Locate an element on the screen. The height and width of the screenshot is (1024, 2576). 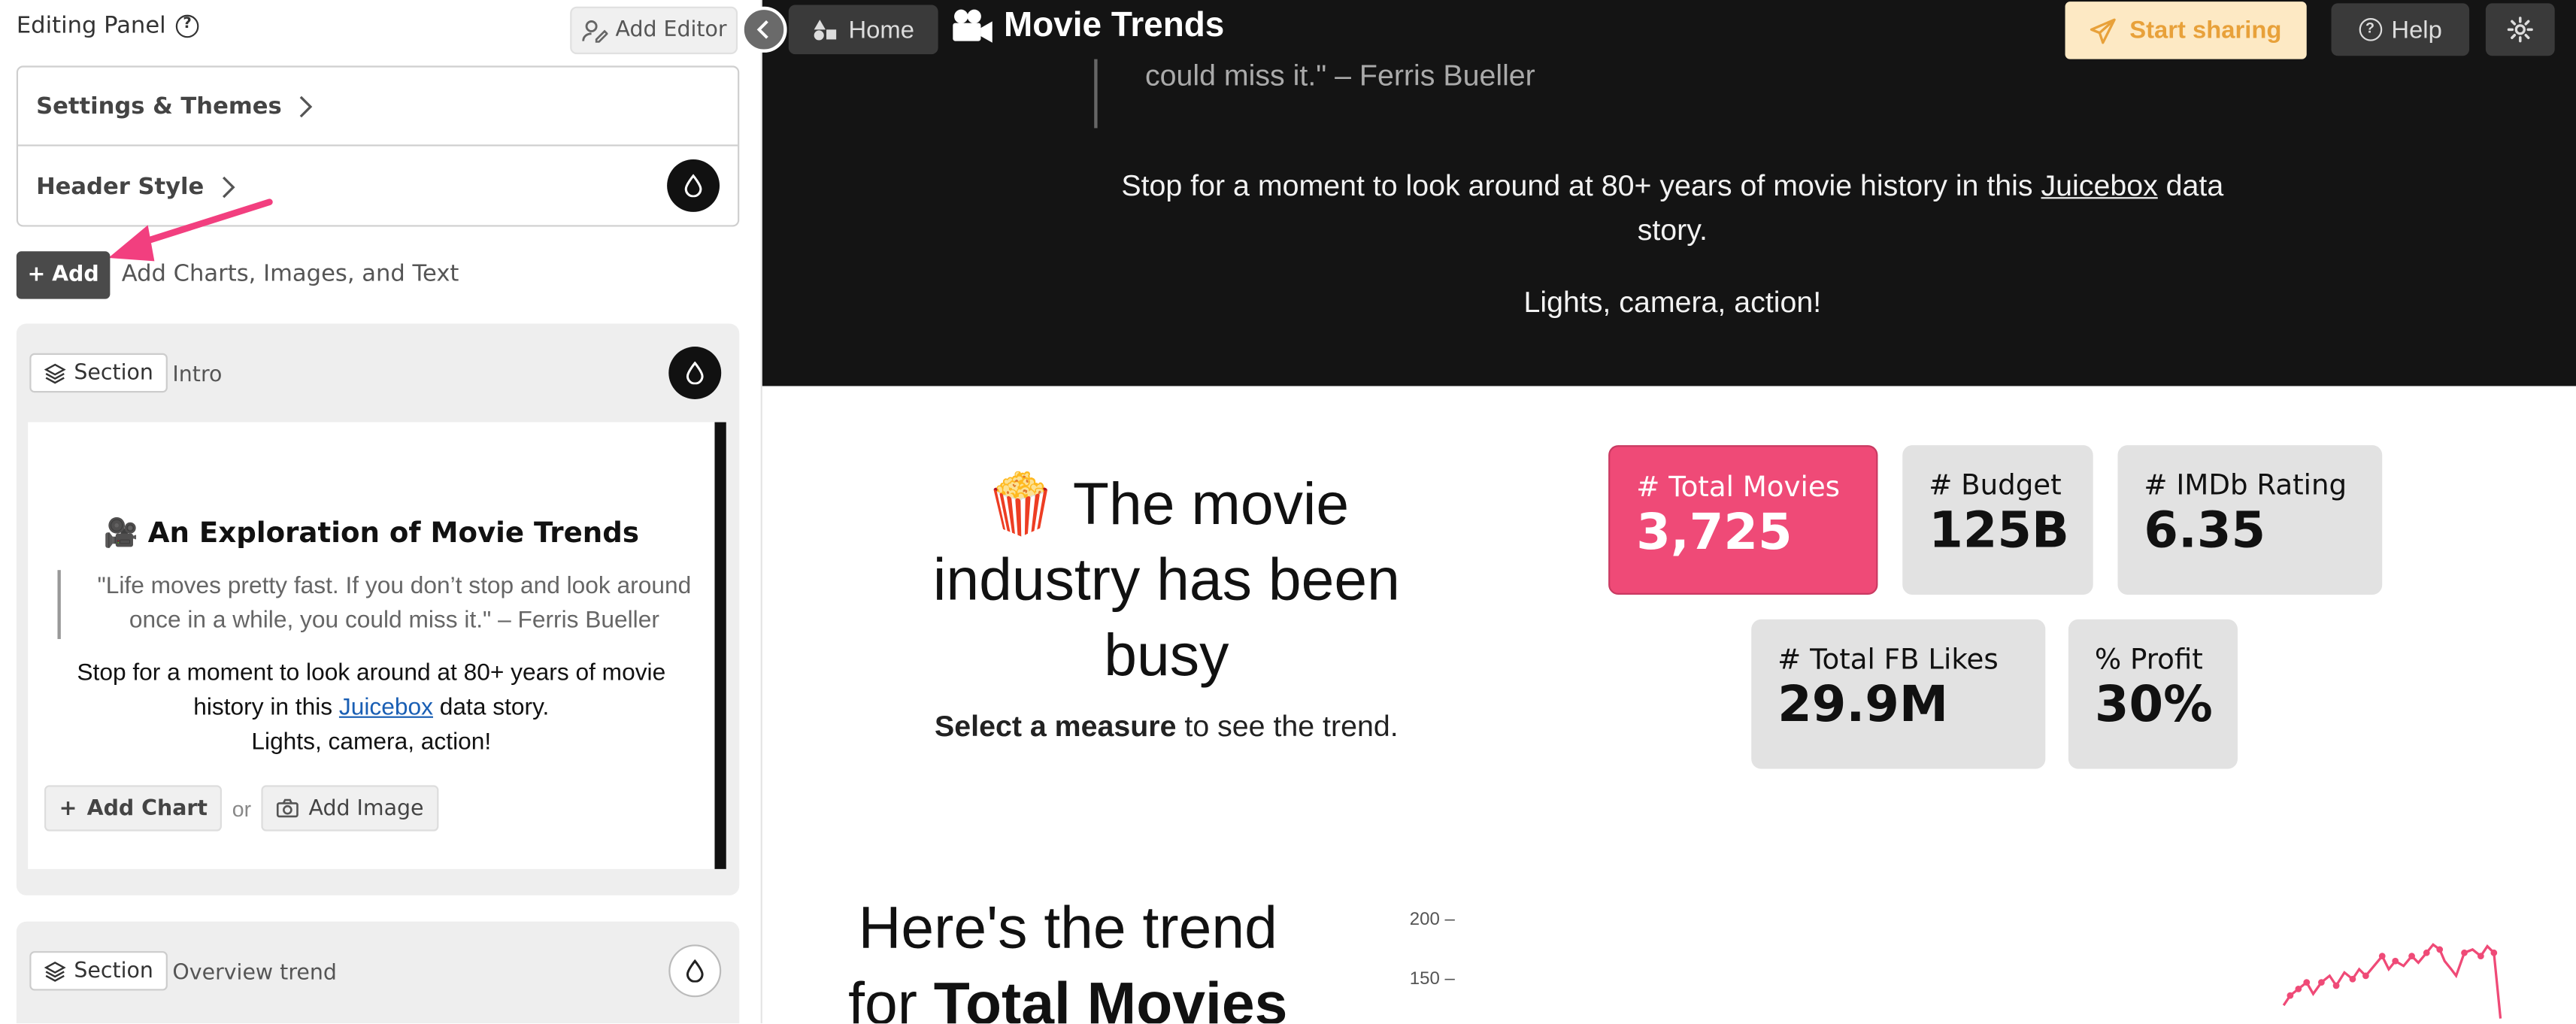
add-chart-button: + Add Chart is located at coordinates (133, 808).